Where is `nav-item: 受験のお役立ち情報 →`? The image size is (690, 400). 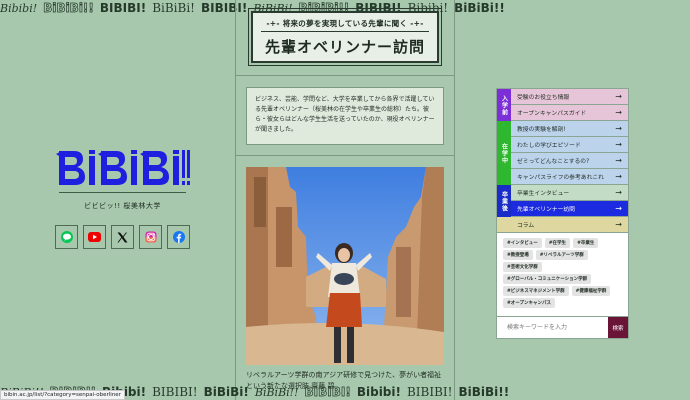 nav-item: 受験のお役立ち情報 → is located at coordinates (569, 97).